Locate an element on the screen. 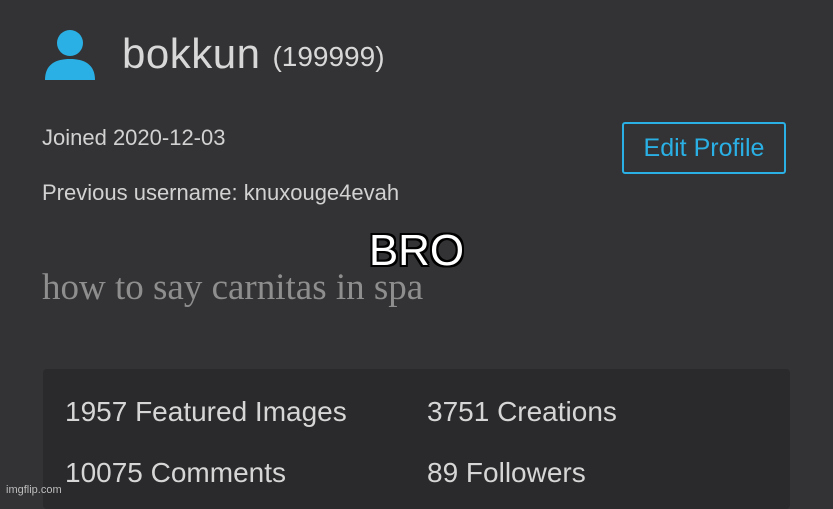 This screenshot has width=833, height=509. stat-creations: 3751 Creations is located at coordinates (522, 412).